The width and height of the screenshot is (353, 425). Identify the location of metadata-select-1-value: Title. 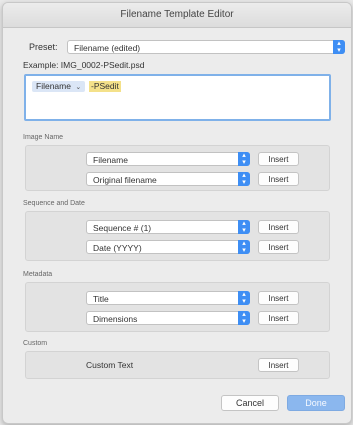
(101, 299).